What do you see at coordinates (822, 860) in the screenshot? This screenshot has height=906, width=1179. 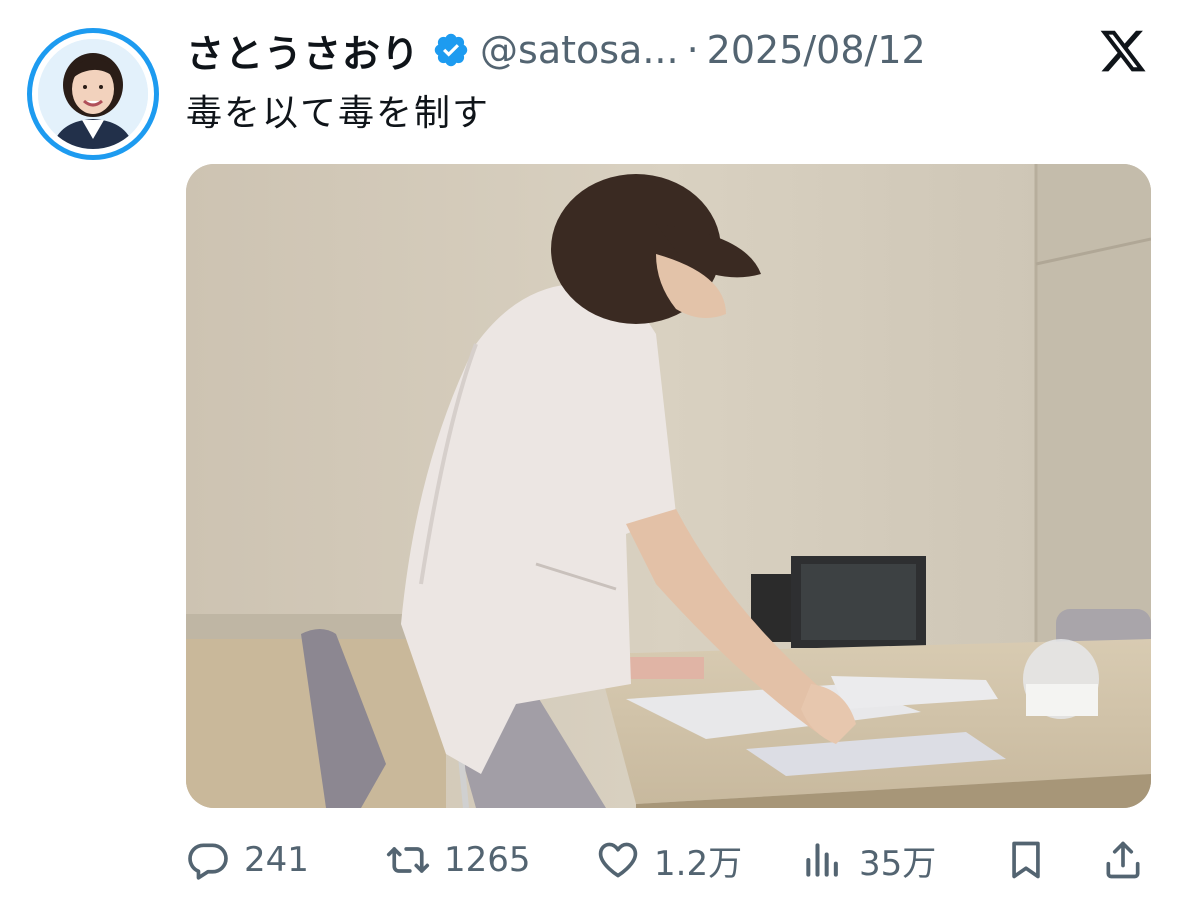 I see `views-icon` at bounding box center [822, 860].